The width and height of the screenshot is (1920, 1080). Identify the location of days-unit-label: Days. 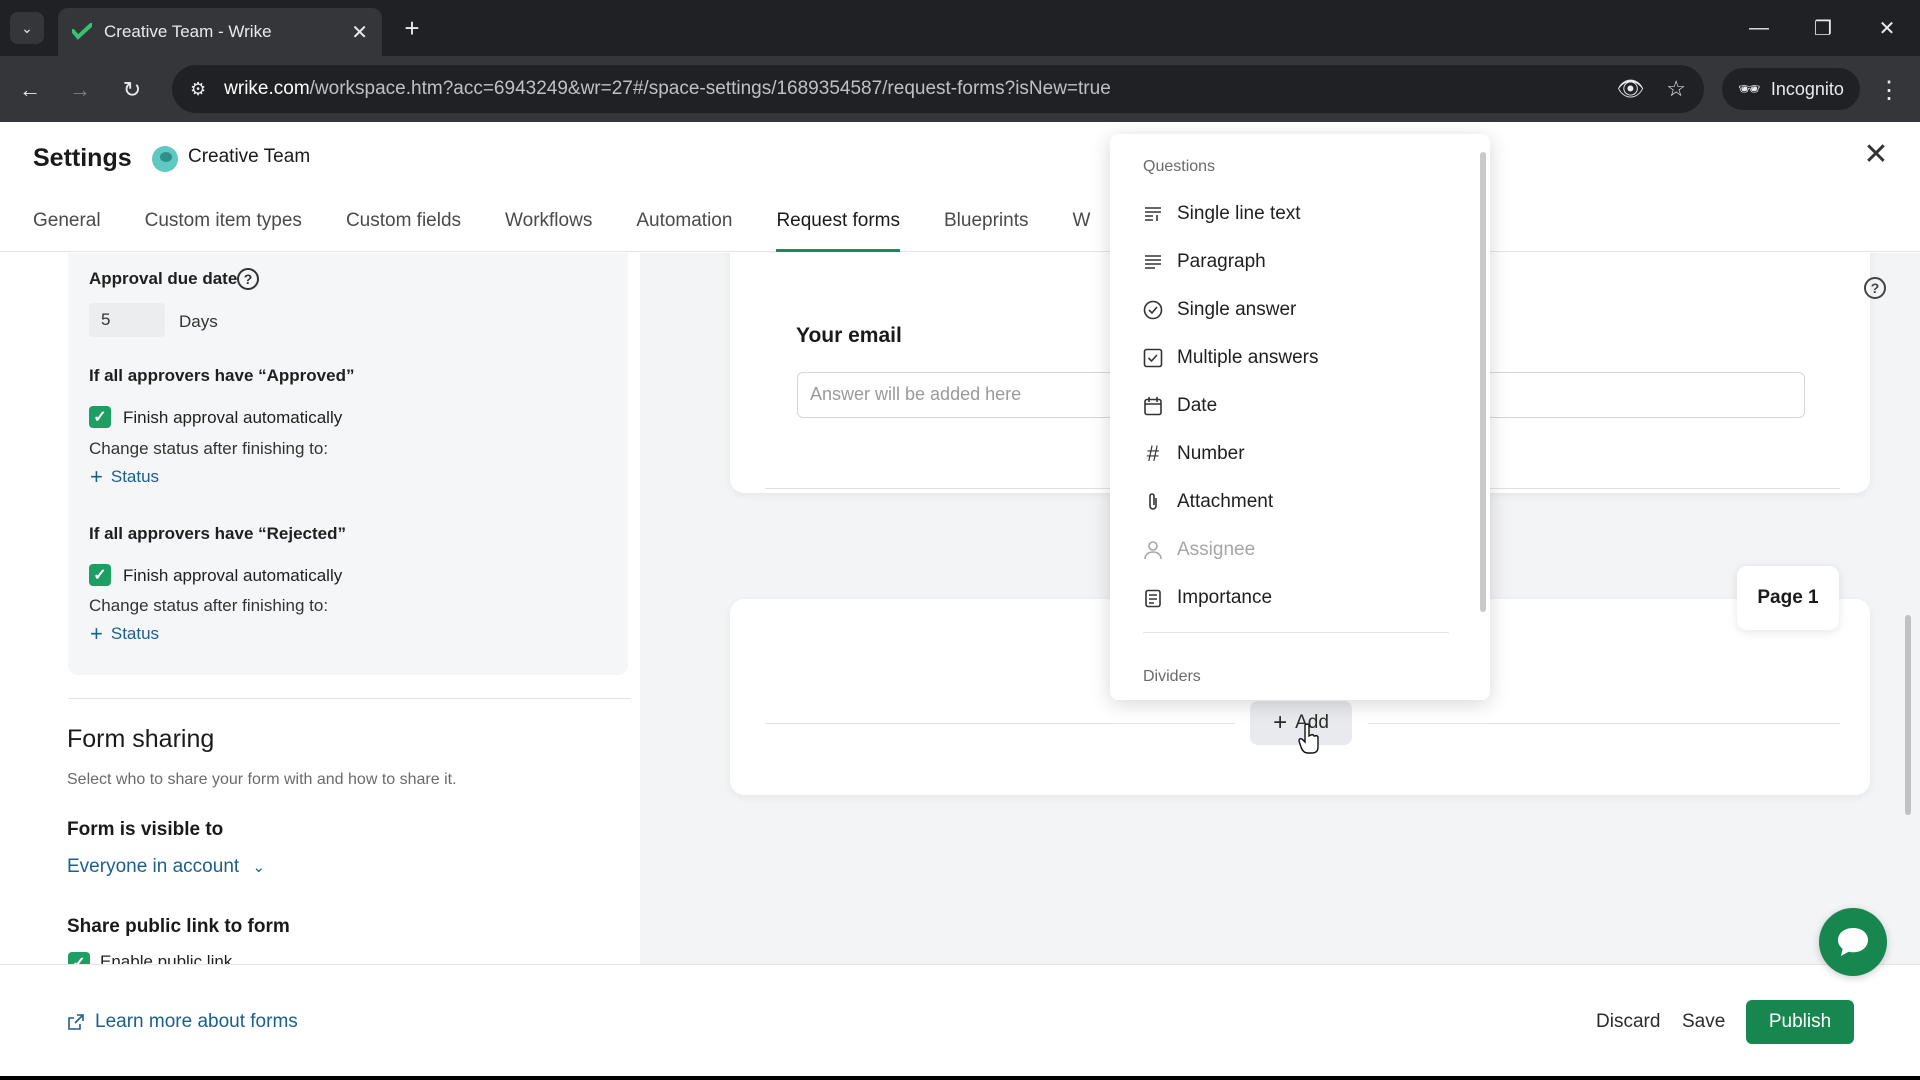
(198, 321).